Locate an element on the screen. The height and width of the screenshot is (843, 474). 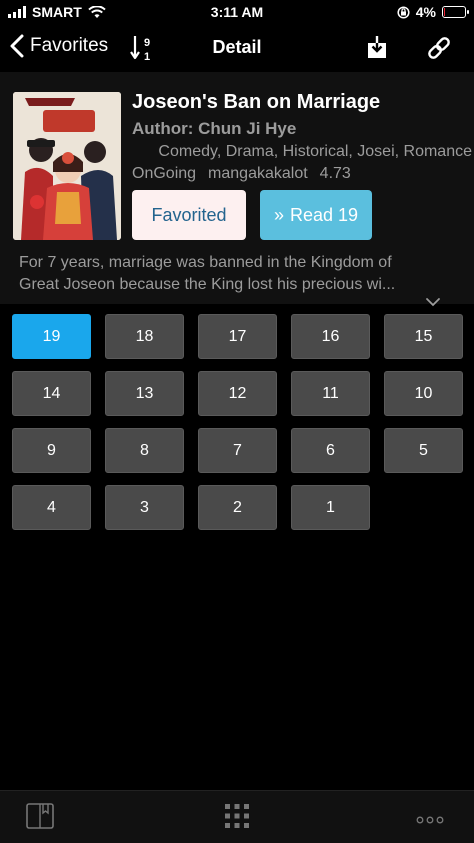
chapter-button: 1 is located at coordinates (330, 507).